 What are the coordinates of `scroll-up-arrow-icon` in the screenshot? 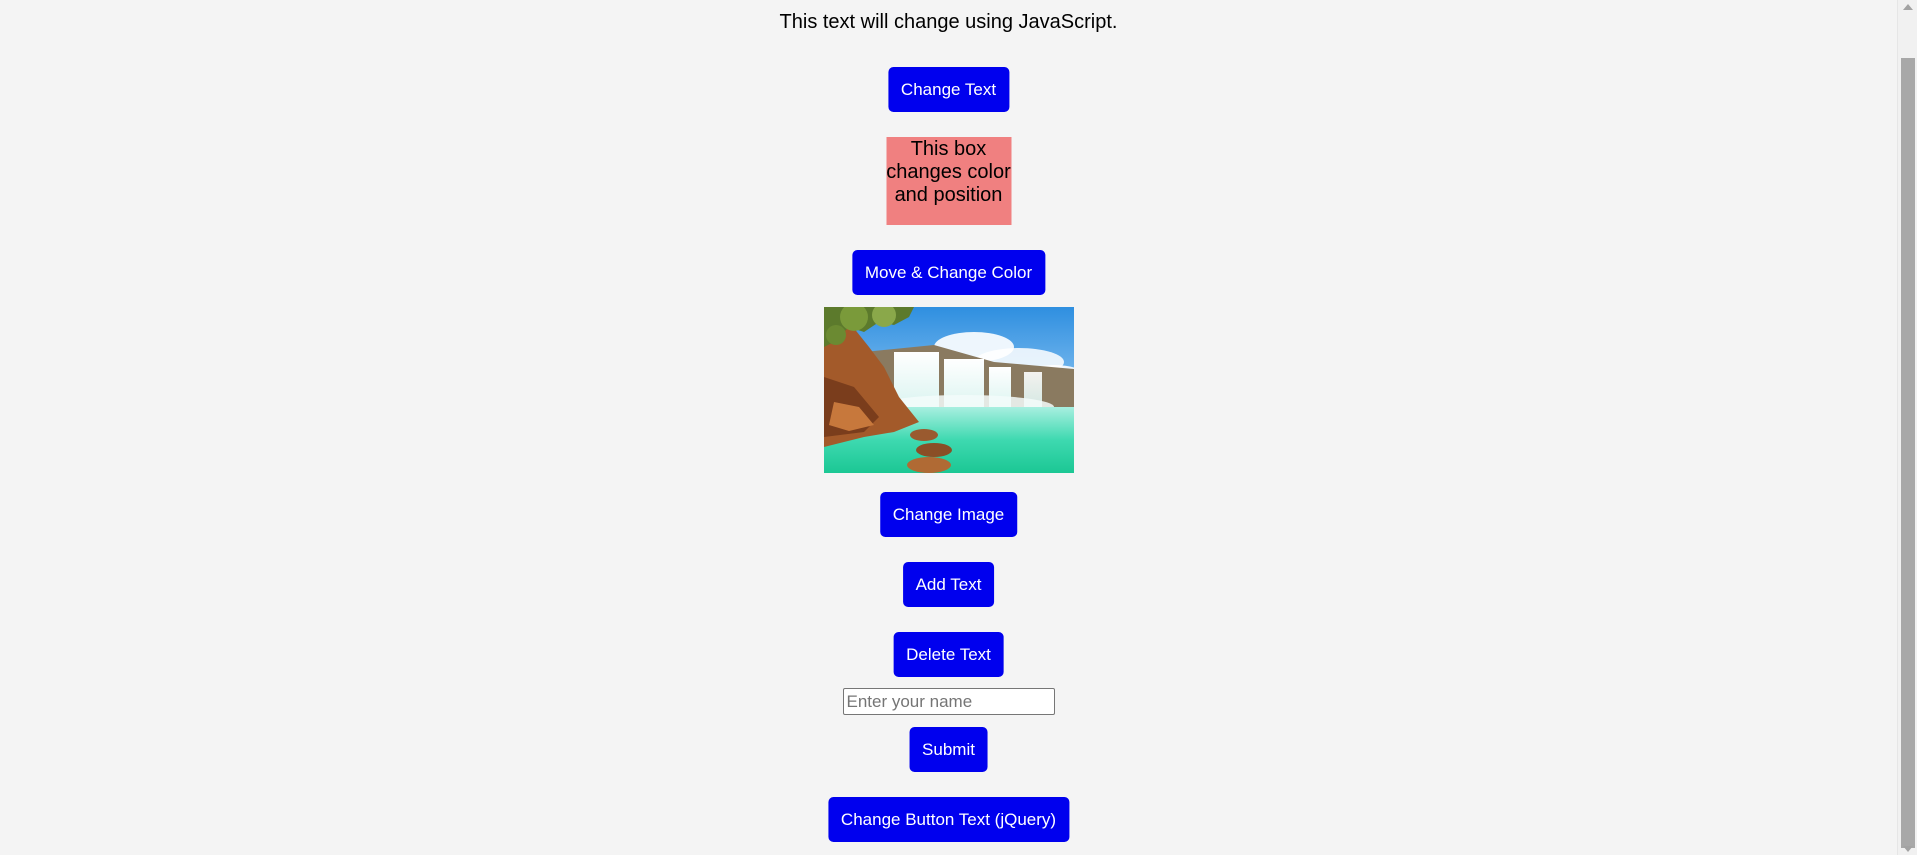 It's located at (1908, 7).